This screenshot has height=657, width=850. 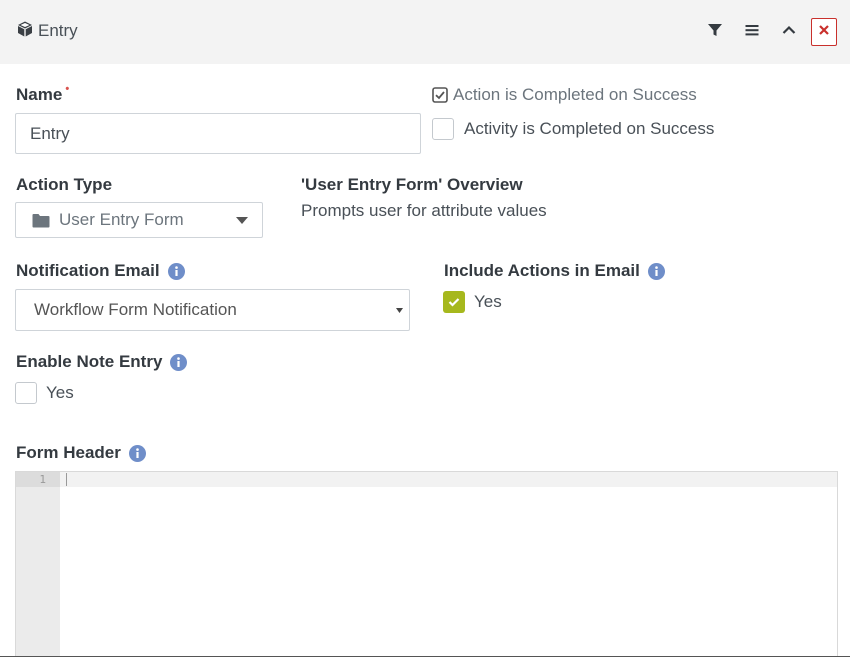 What do you see at coordinates (121, 219) in the screenshot?
I see `action-type-selected: User Entry Form` at bounding box center [121, 219].